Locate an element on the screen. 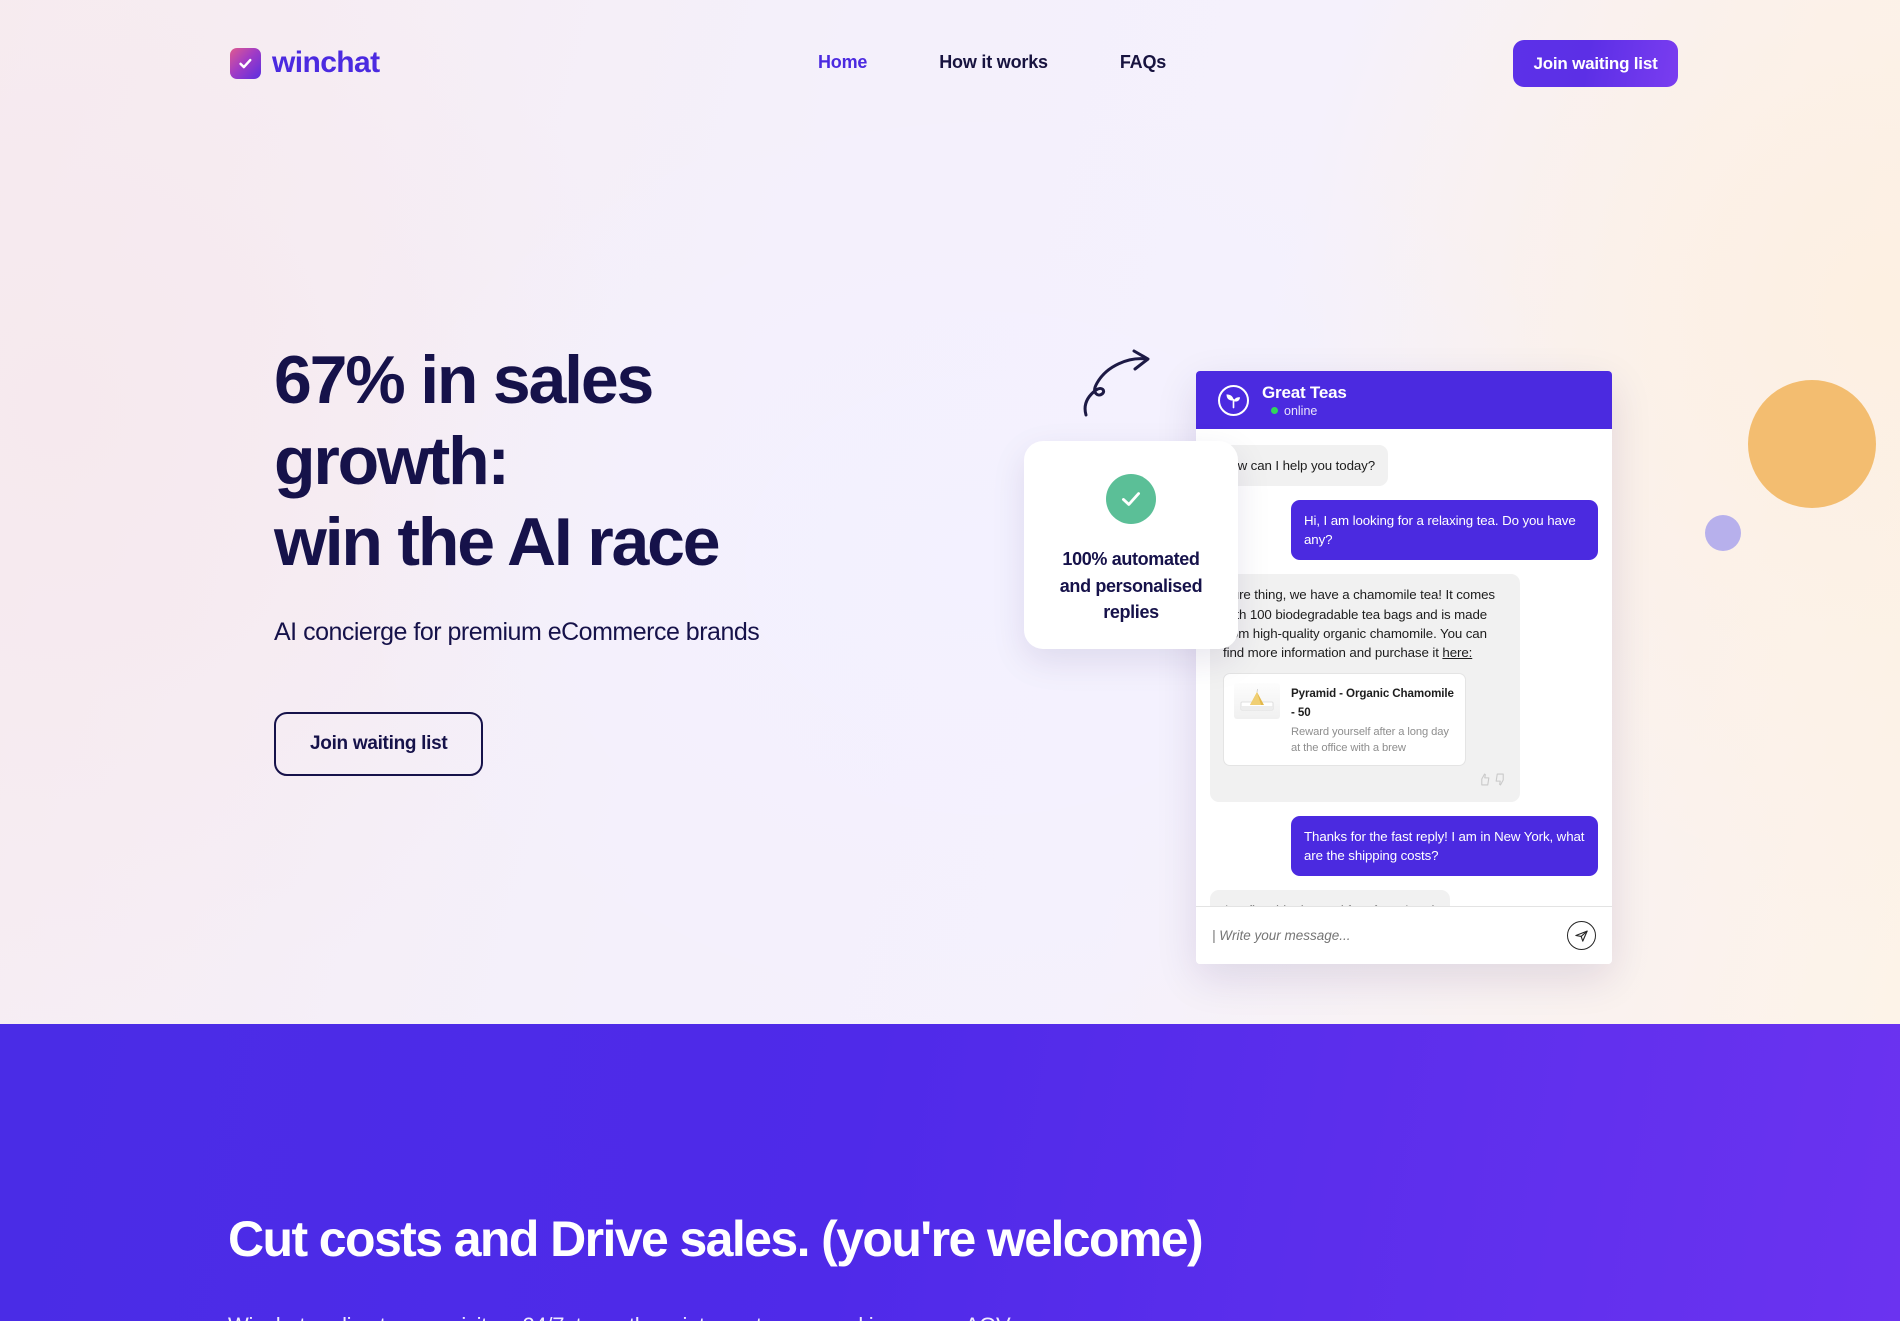 The width and height of the screenshot is (1900, 1321). decorative-circle-orange is located at coordinates (1812, 444).